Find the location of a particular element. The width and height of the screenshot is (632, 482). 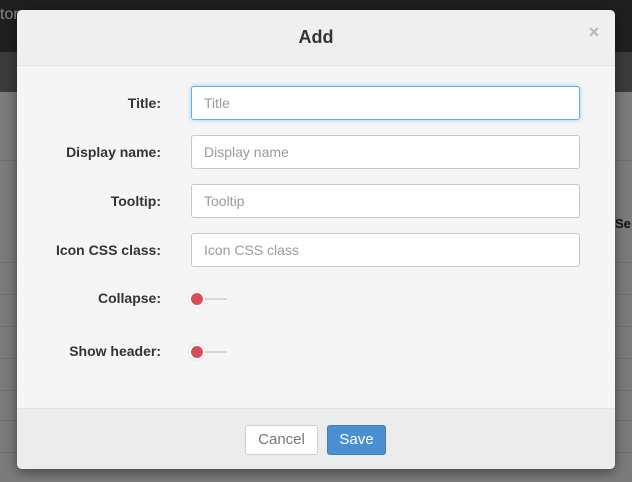

icon-css-class-label: Icon CSS class: is located at coordinates (108, 250).